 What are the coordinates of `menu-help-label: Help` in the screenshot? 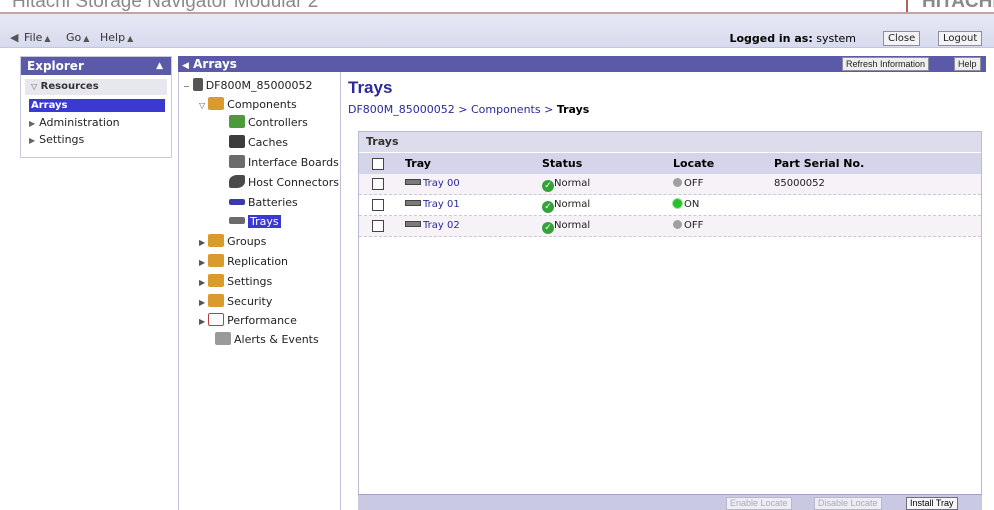 It's located at (113, 37).